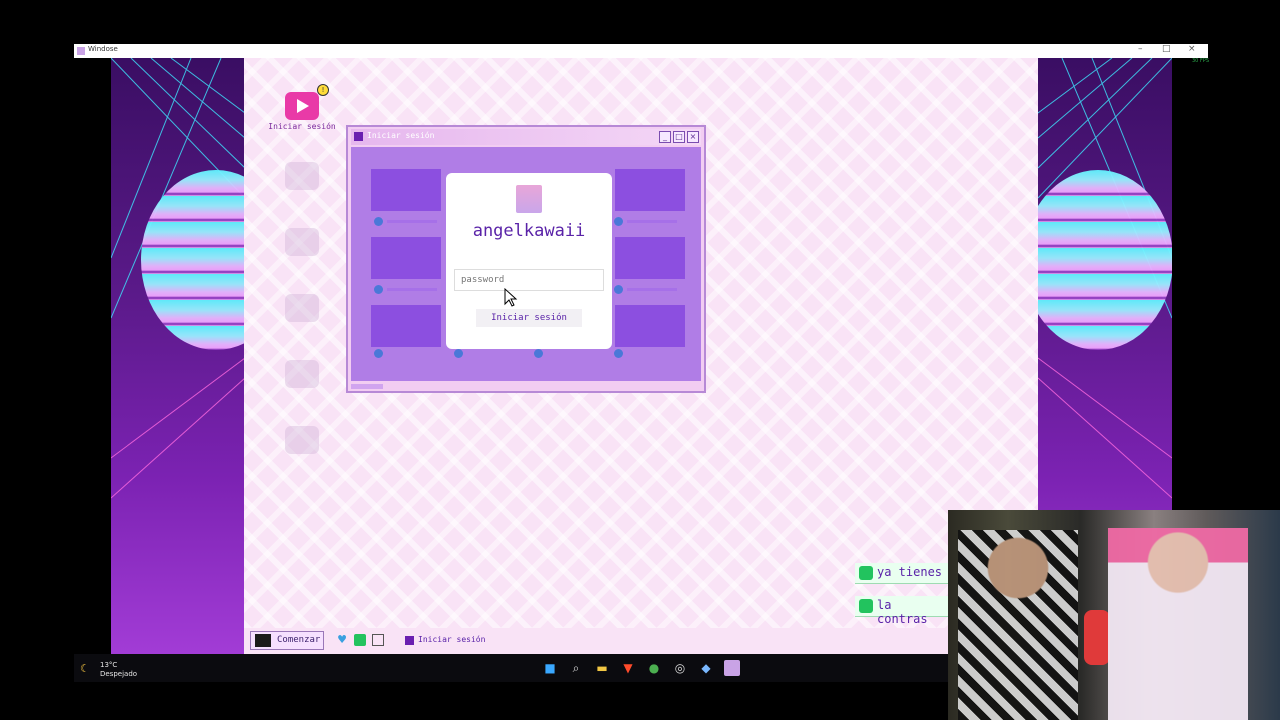 Image resolution: width=1280 pixels, height=720 pixels. I want to click on chat-app-icon, so click(360, 640).